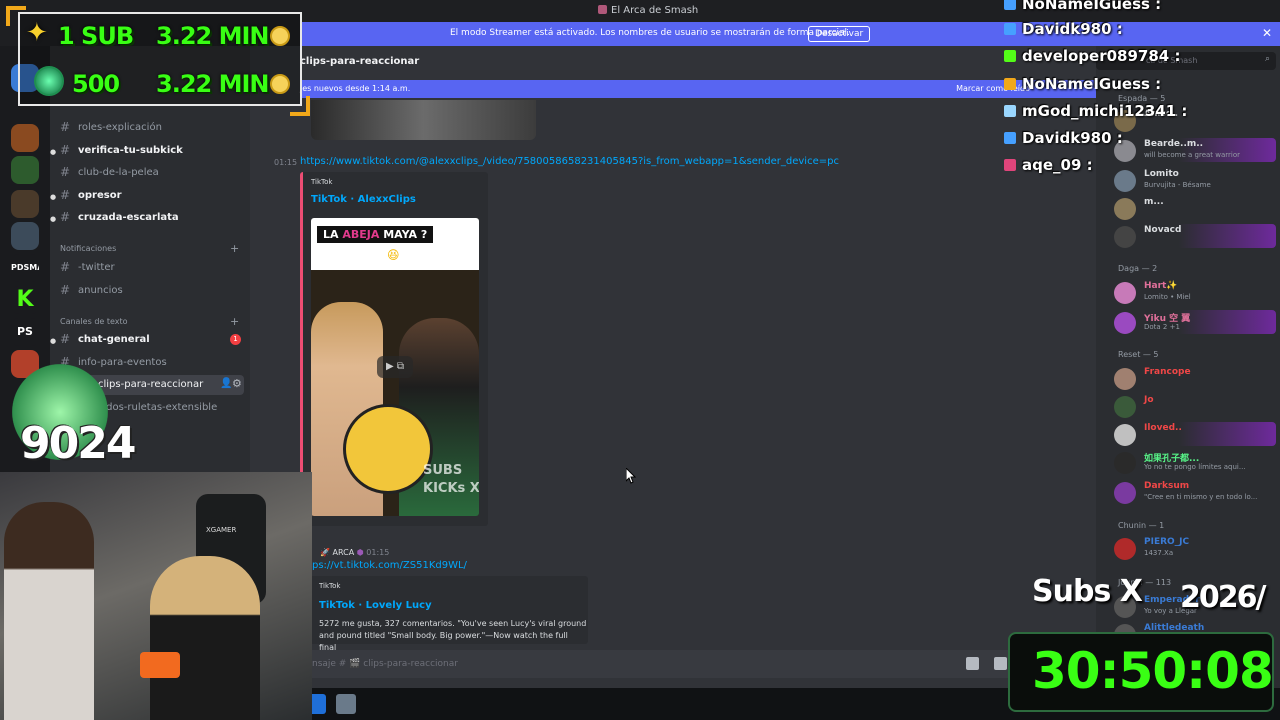 This screenshot has width=1280, height=720. Describe the element at coordinates (393, 255) in the screenshot. I see `caption-emoji: 😆` at that location.